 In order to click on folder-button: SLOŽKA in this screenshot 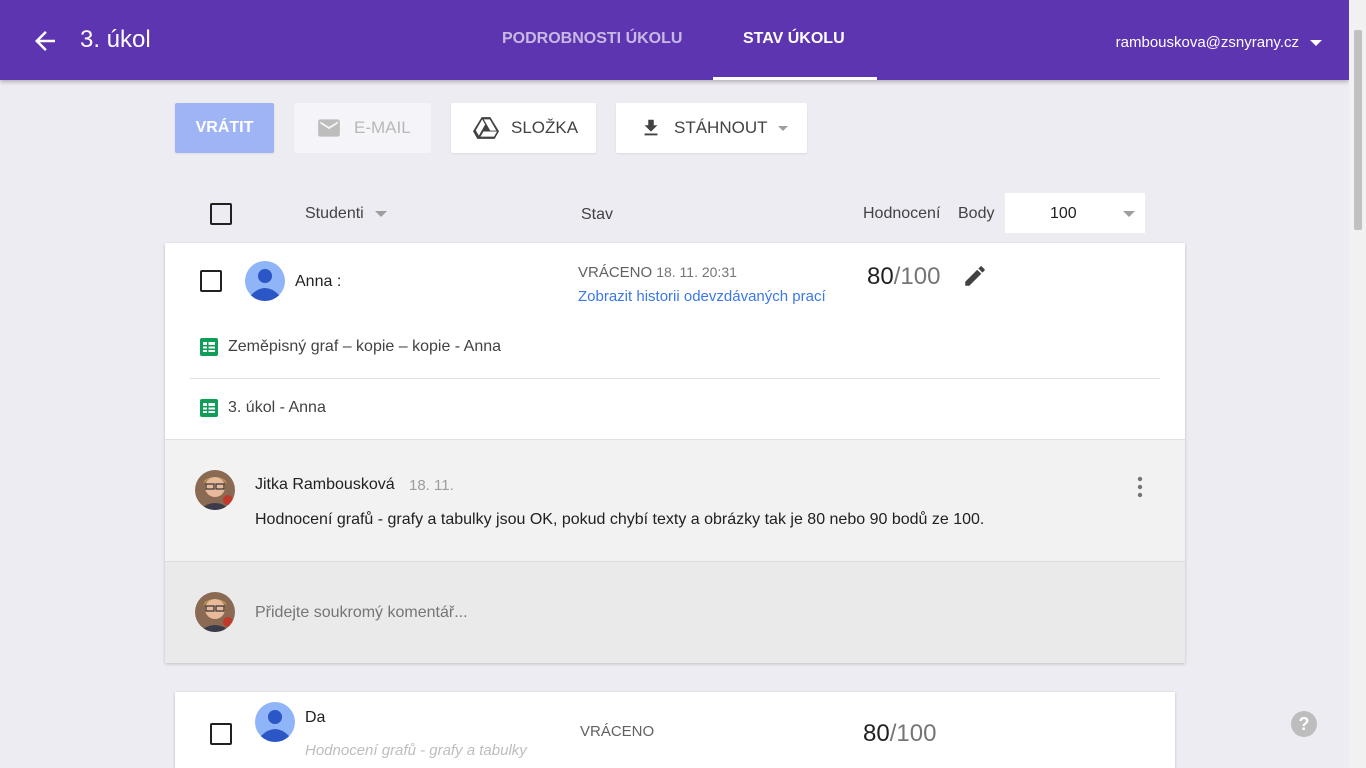, I will do `click(523, 128)`.